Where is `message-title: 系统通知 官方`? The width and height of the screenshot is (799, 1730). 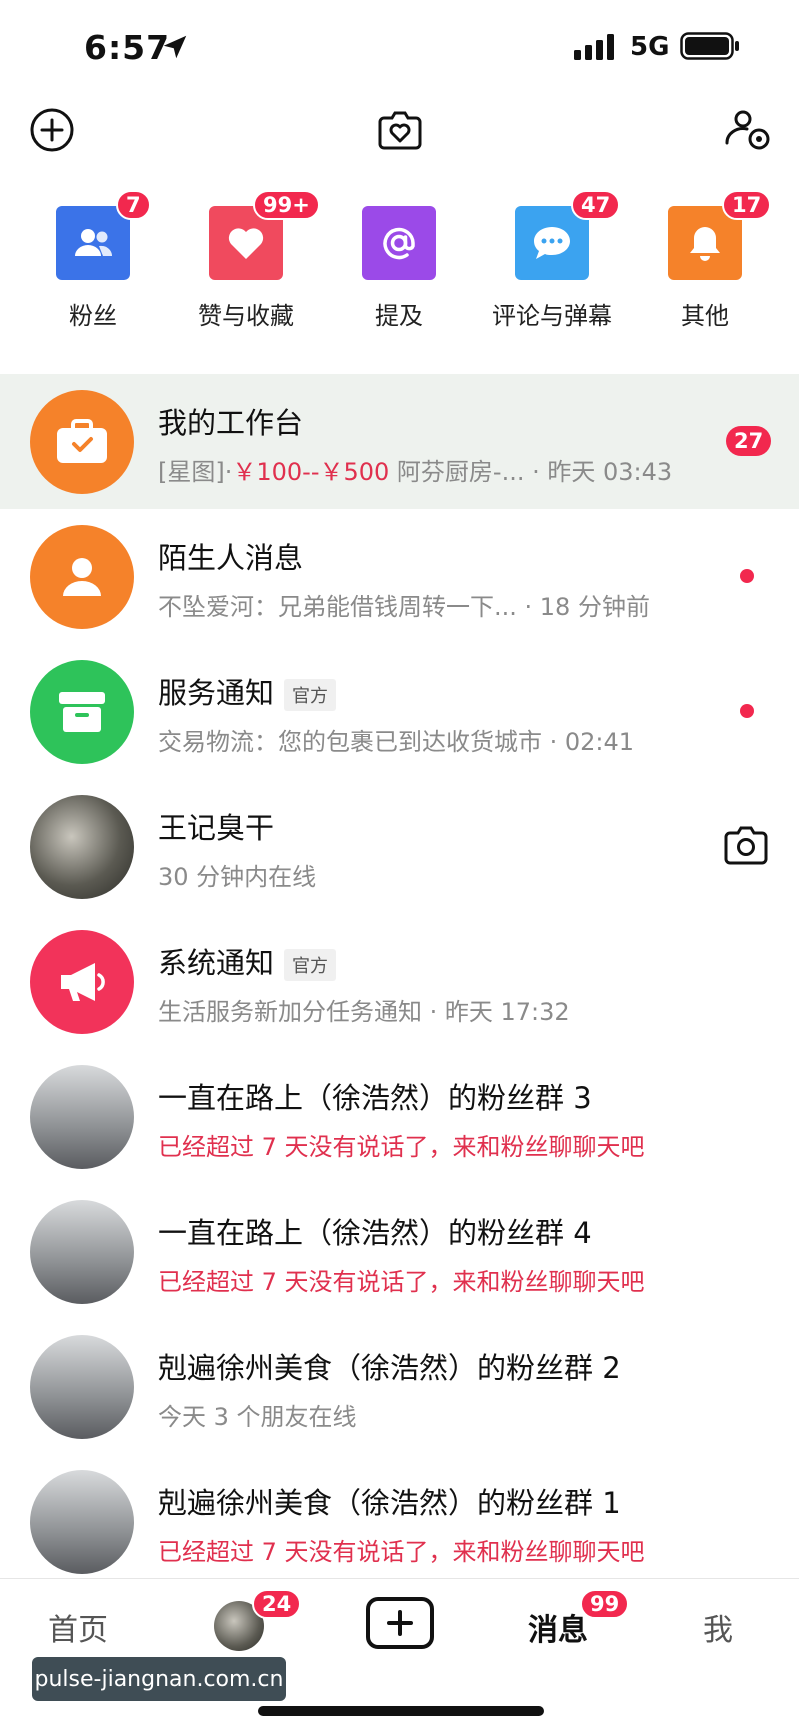
message-title: 系统通知 官方 is located at coordinates (247, 961).